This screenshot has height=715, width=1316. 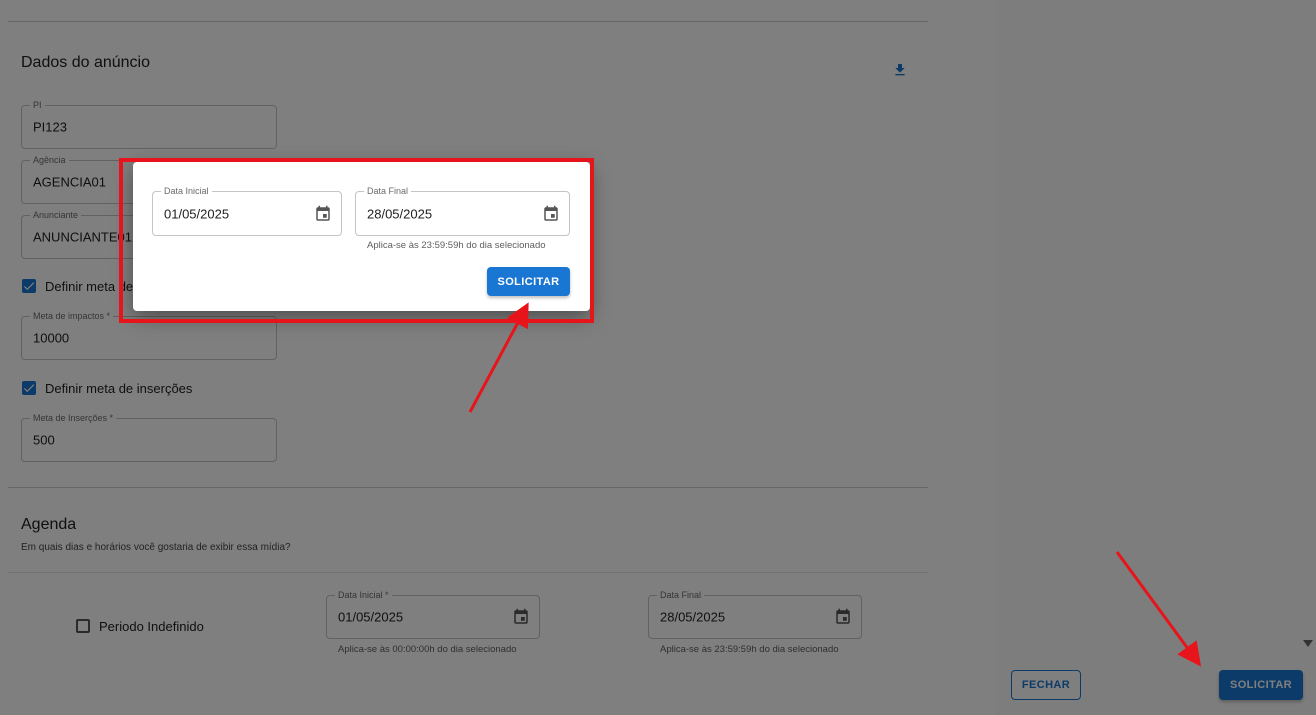 What do you see at coordinates (356, 240) in the screenshot?
I see `annotation-highlight-box` at bounding box center [356, 240].